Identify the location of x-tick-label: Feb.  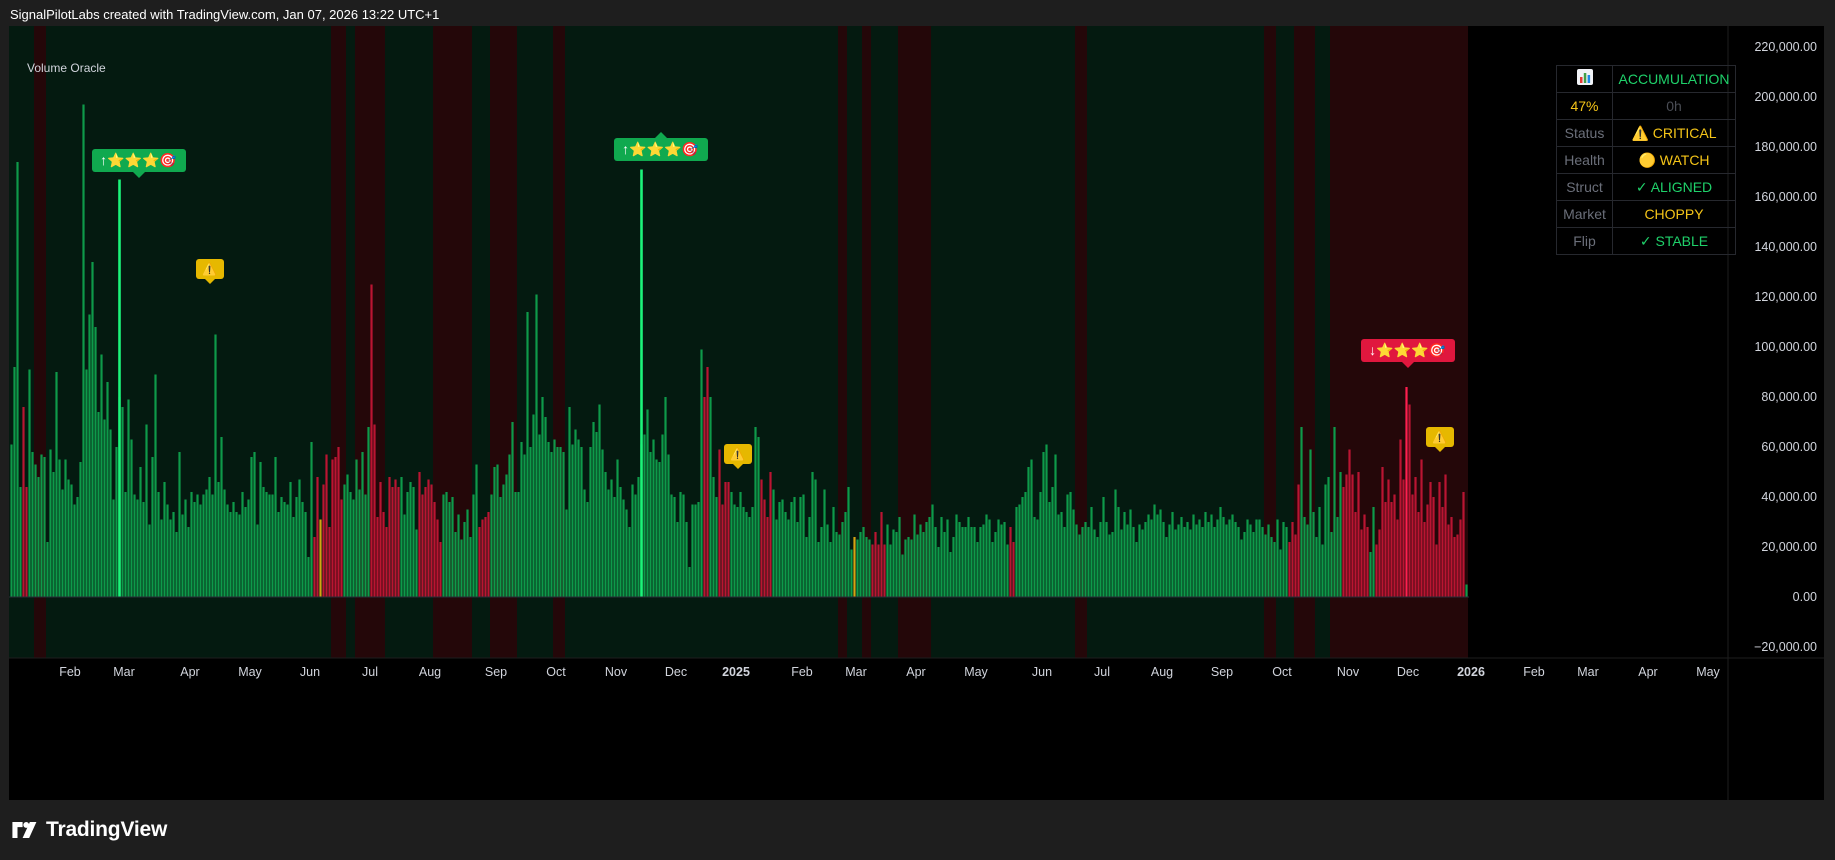
(802, 672).